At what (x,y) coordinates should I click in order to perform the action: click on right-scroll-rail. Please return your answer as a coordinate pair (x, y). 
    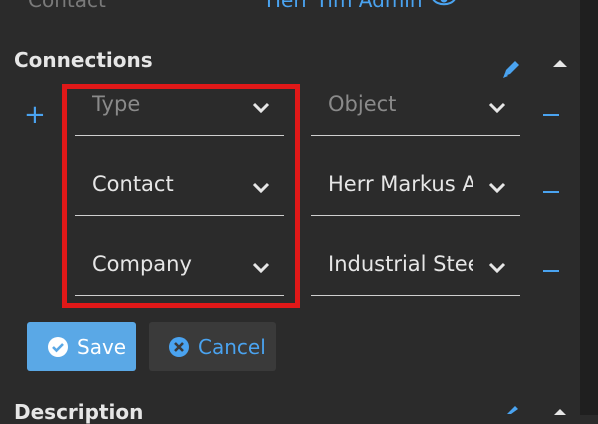
    Looking at the image, I should click on (589, 207).